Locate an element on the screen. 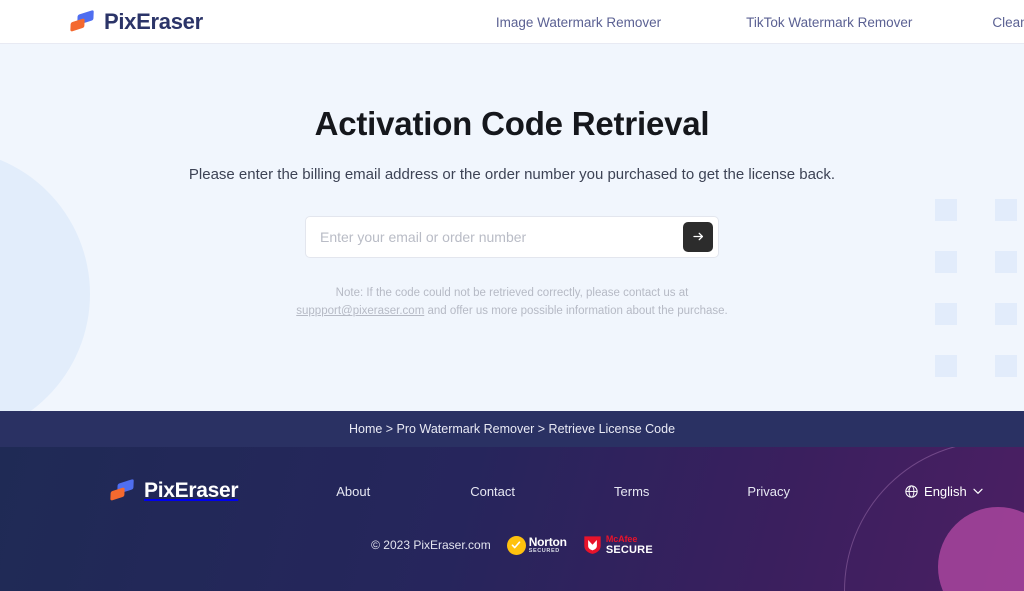  mcafee-shield-icon is located at coordinates (592, 545).